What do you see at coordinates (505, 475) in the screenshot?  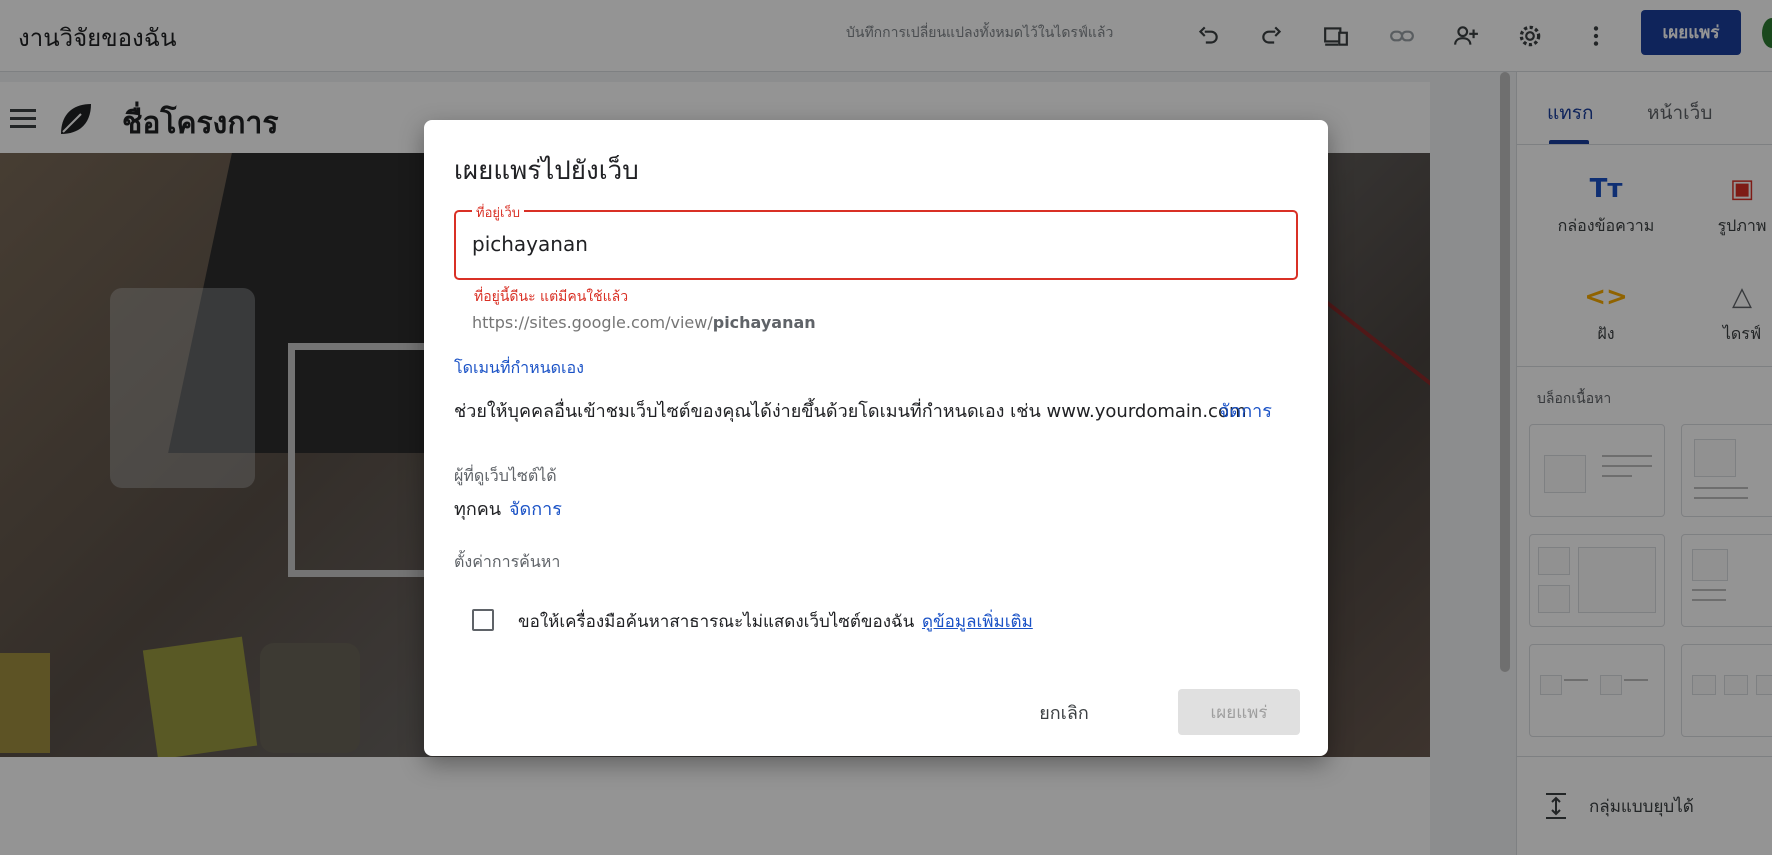 I see `viewers-heading: ผู้ที่ดูเว็บไซต์ได้` at bounding box center [505, 475].